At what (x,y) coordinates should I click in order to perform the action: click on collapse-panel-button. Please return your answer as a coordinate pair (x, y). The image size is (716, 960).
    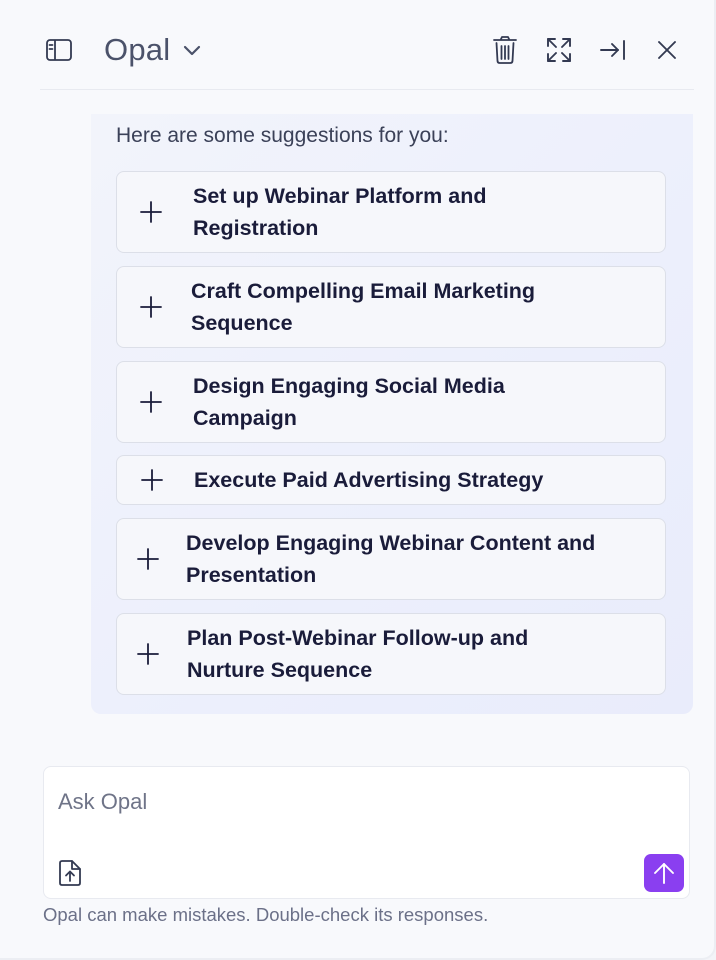
    Looking at the image, I should click on (613, 50).